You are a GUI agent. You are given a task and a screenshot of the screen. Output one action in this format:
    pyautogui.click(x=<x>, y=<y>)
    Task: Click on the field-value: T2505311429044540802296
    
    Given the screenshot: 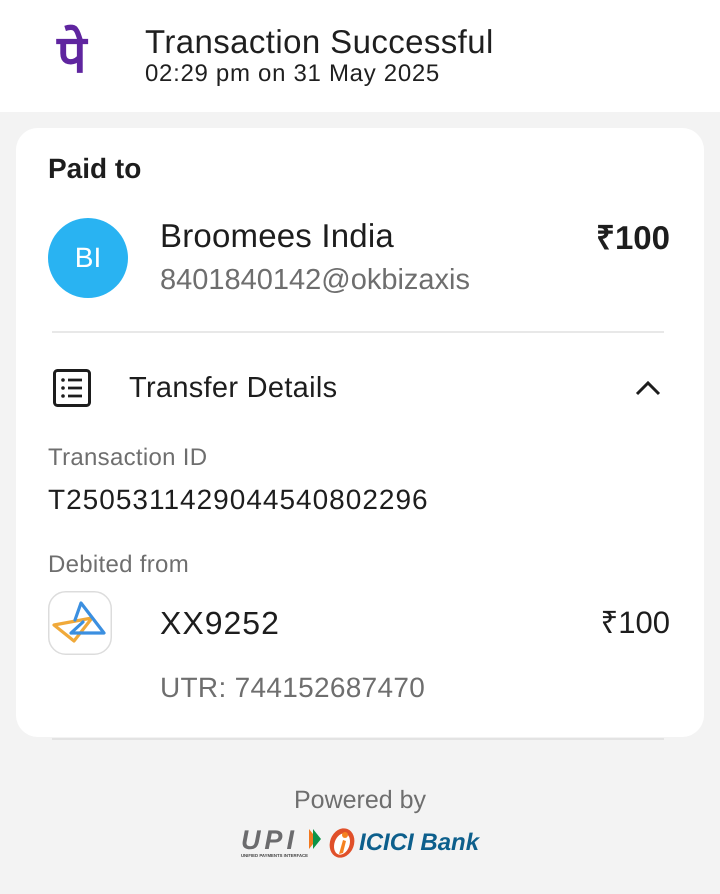 What is the action you would take?
    pyautogui.click(x=239, y=500)
    